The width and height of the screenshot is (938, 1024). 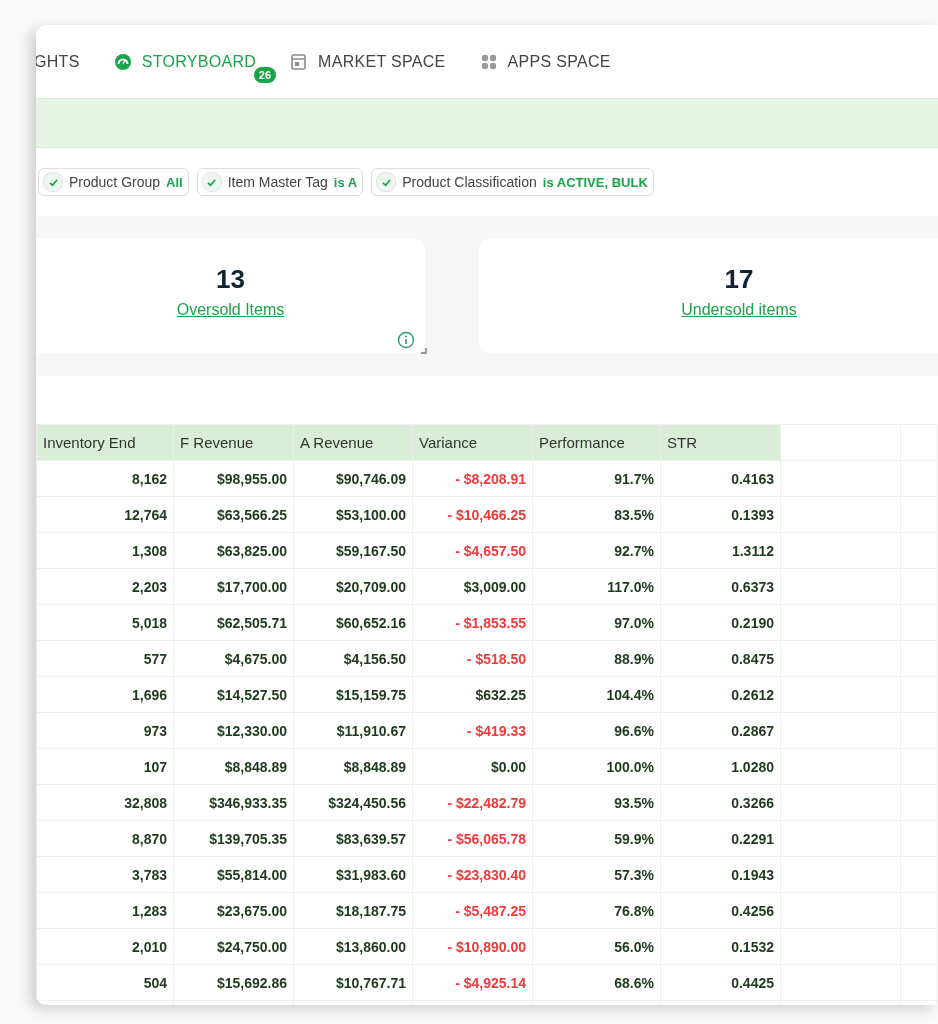 I want to click on table-cell: $13,860.00, so click(x=353, y=946).